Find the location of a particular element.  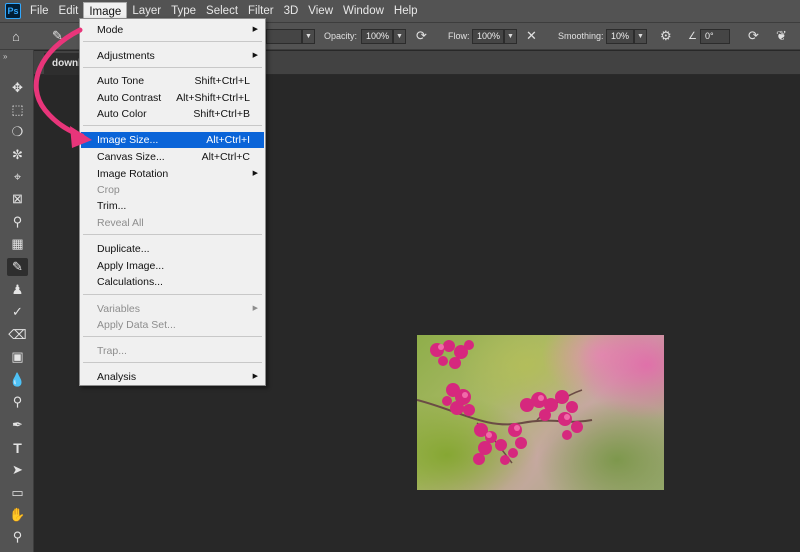

move-icon: ✥ is located at coordinates (17, 87).